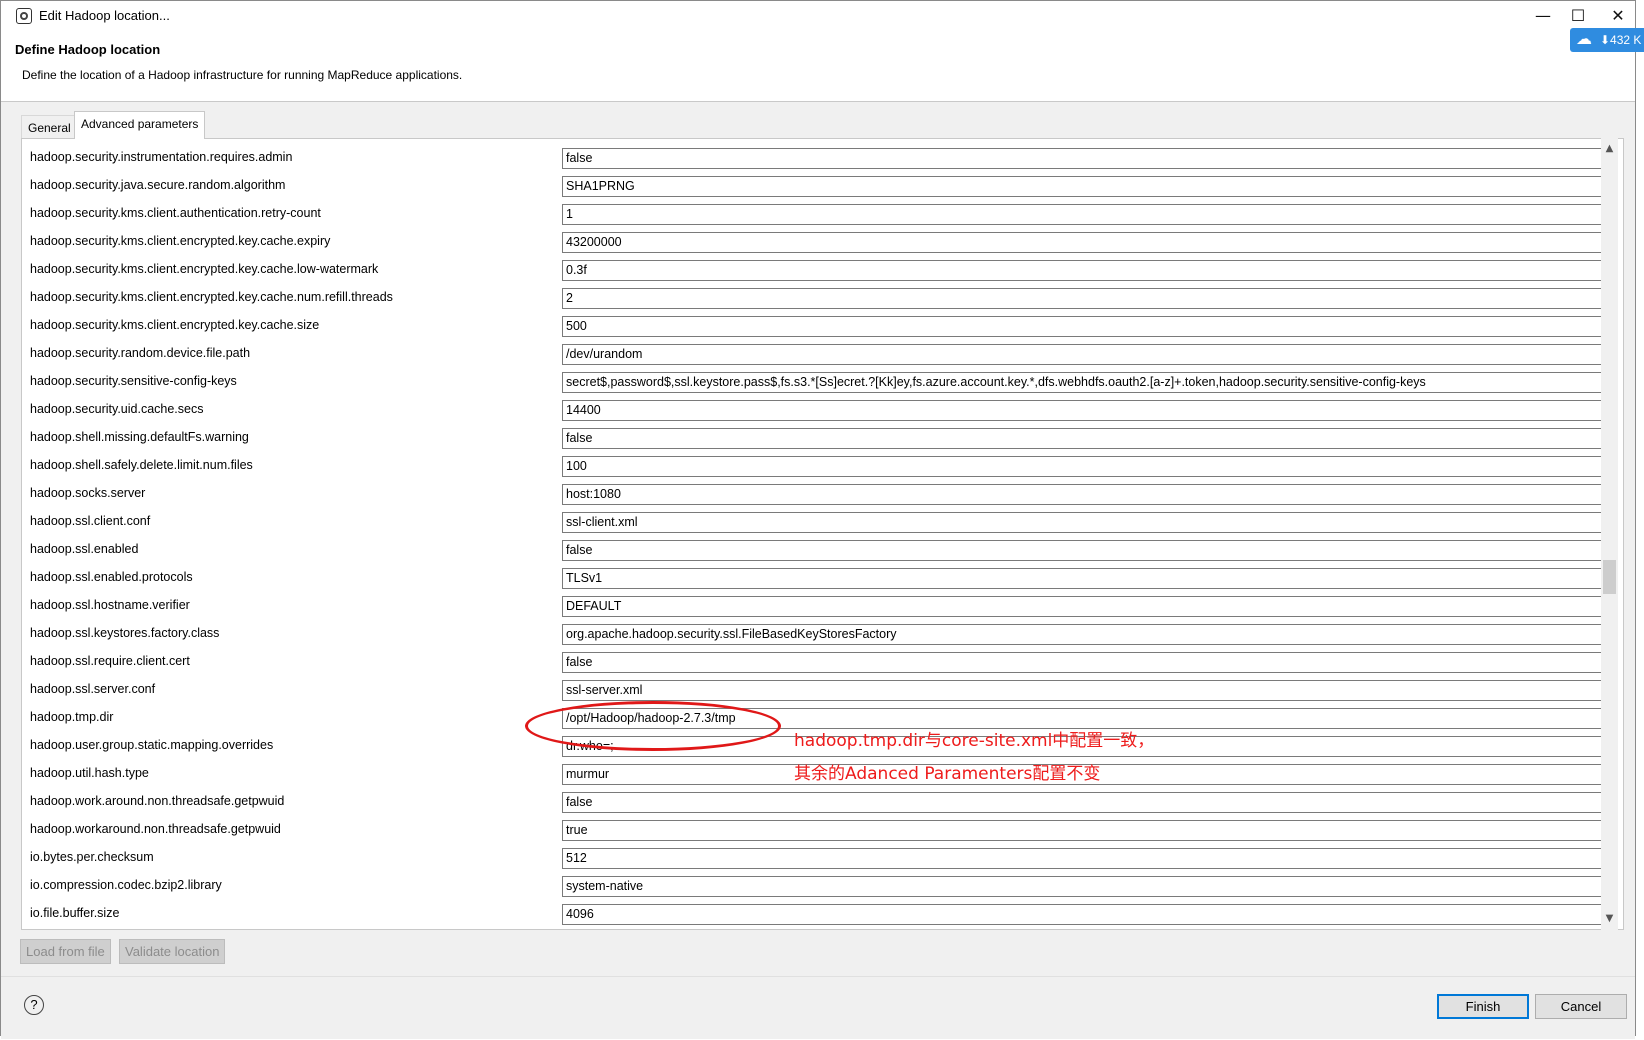 The image size is (1644, 1040). Describe the element at coordinates (1083, 494) in the screenshot. I see `parameter-value-field: host:1080` at that location.